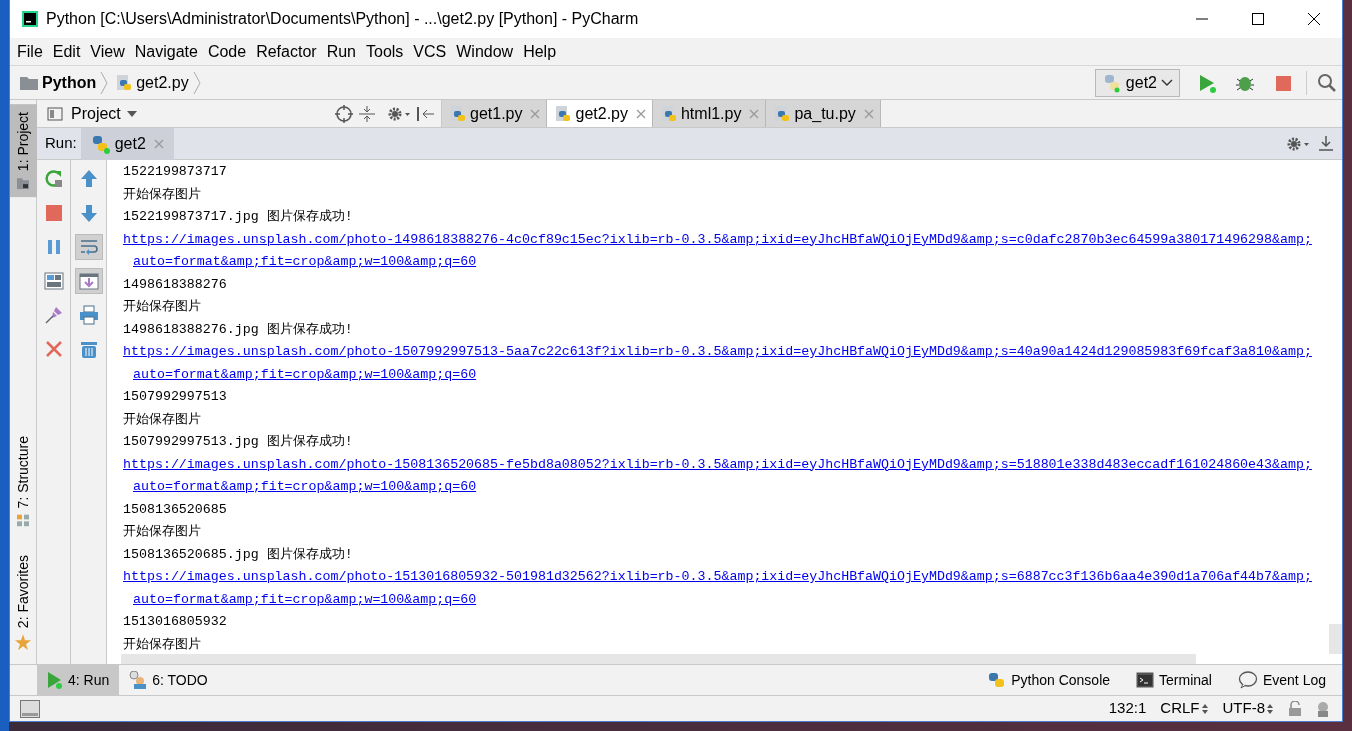  What do you see at coordinates (1295, 708) in the screenshot?
I see `lock-icon` at bounding box center [1295, 708].